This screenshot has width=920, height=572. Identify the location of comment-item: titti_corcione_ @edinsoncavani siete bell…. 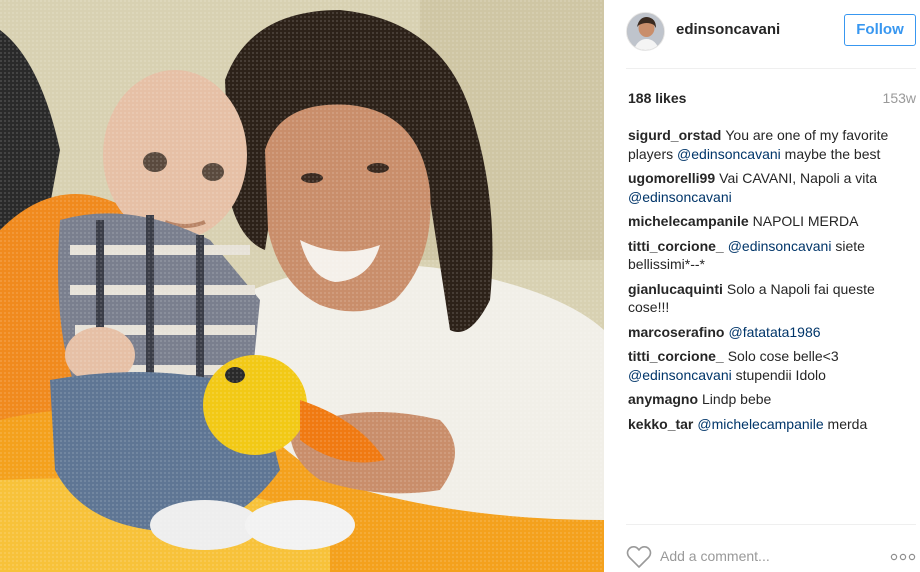
(769, 255).